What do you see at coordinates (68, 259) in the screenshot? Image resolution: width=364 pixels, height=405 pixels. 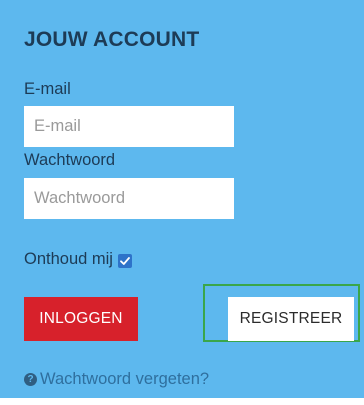 I see `remember-me-label: Onthoud mij` at bounding box center [68, 259].